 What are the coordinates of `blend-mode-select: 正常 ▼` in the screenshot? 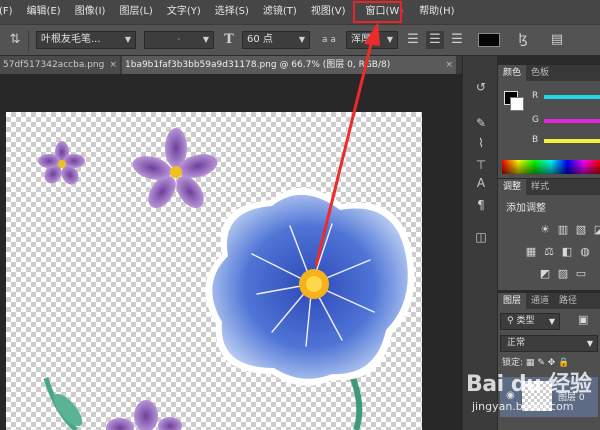 It's located at (549, 343).